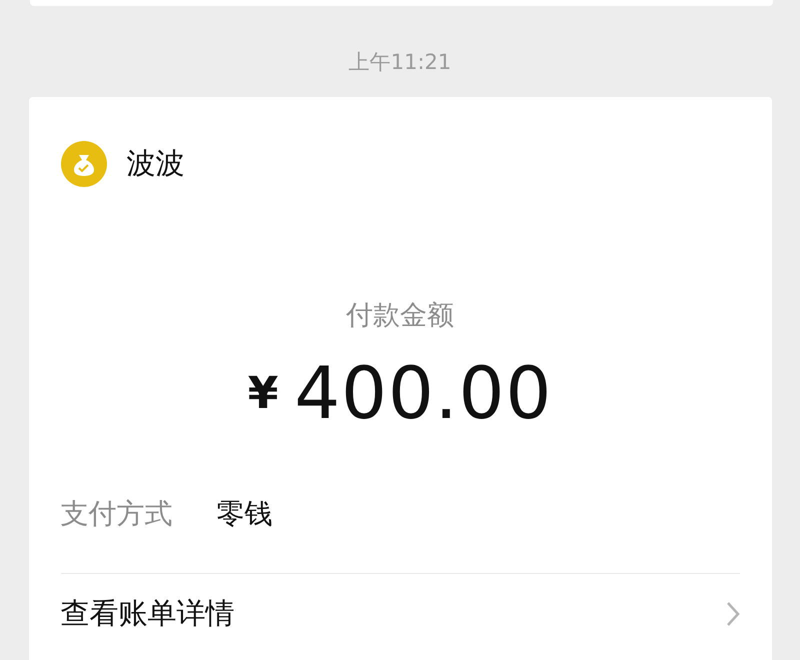 This screenshot has height=660, width=800. Describe the element at coordinates (400, 316) in the screenshot. I see `amount-label: 付款金额` at that location.